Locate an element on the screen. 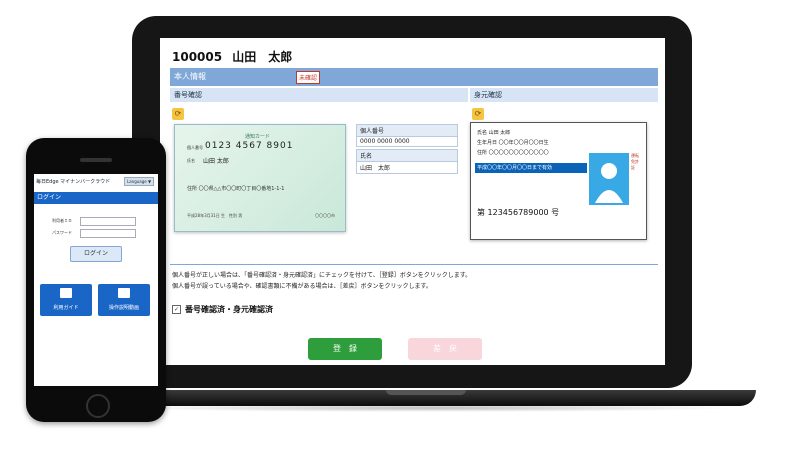 The width and height of the screenshot is (790, 454). laptop-notch is located at coordinates (426, 392).